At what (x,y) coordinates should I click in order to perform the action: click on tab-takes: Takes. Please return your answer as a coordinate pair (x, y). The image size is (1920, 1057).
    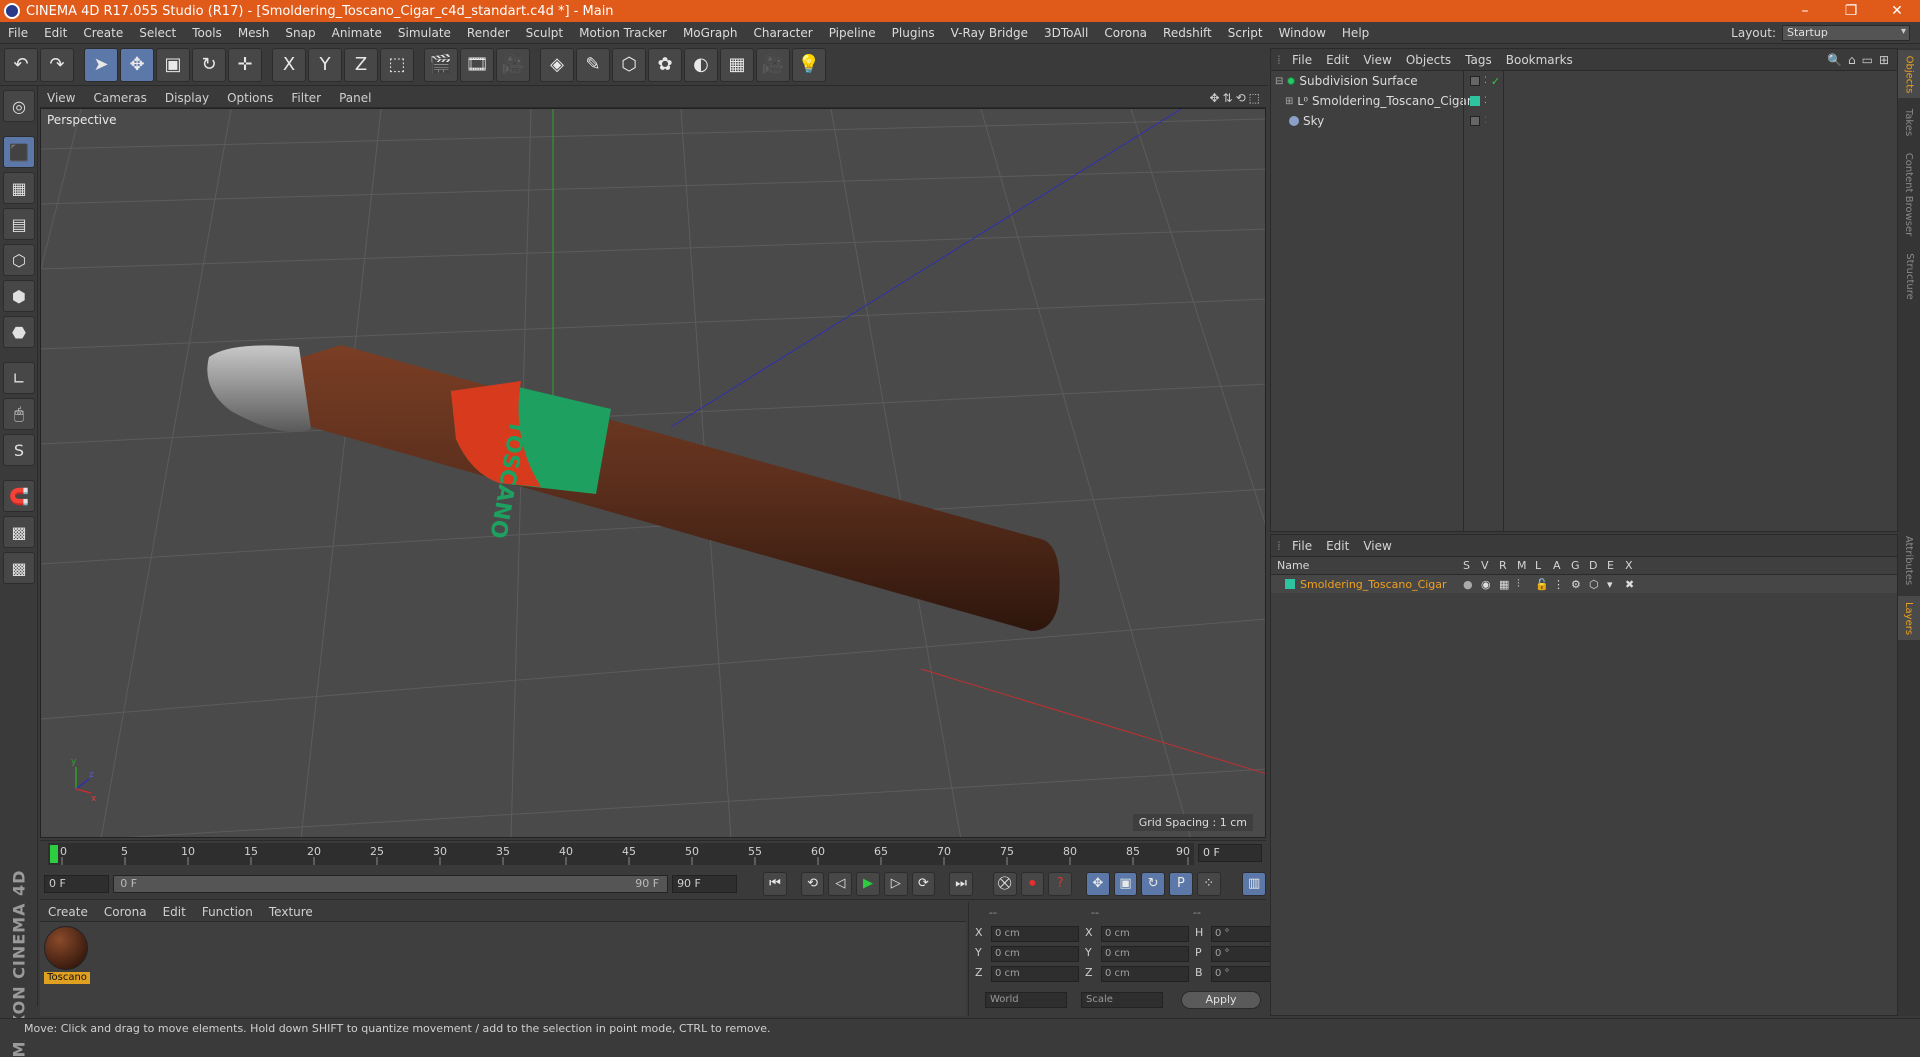
    Looking at the image, I should click on (1909, 122).